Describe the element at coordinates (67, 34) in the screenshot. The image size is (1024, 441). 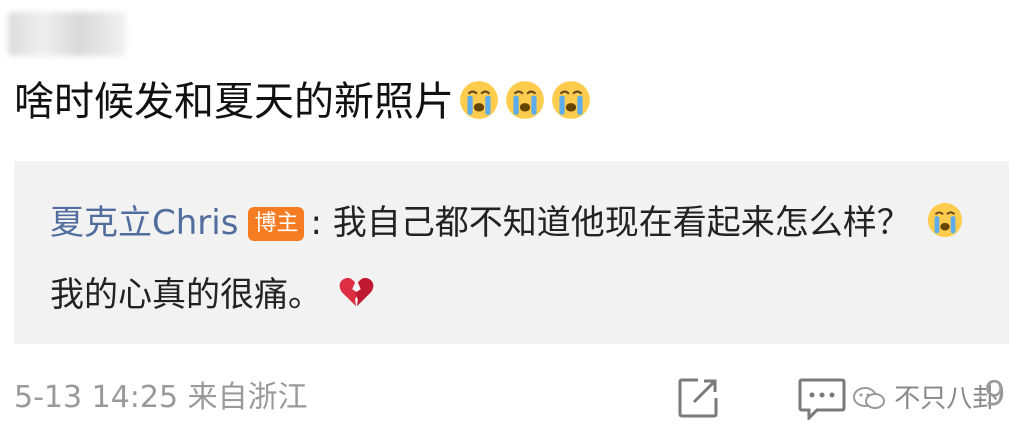
I see `blurred-username` at that location.